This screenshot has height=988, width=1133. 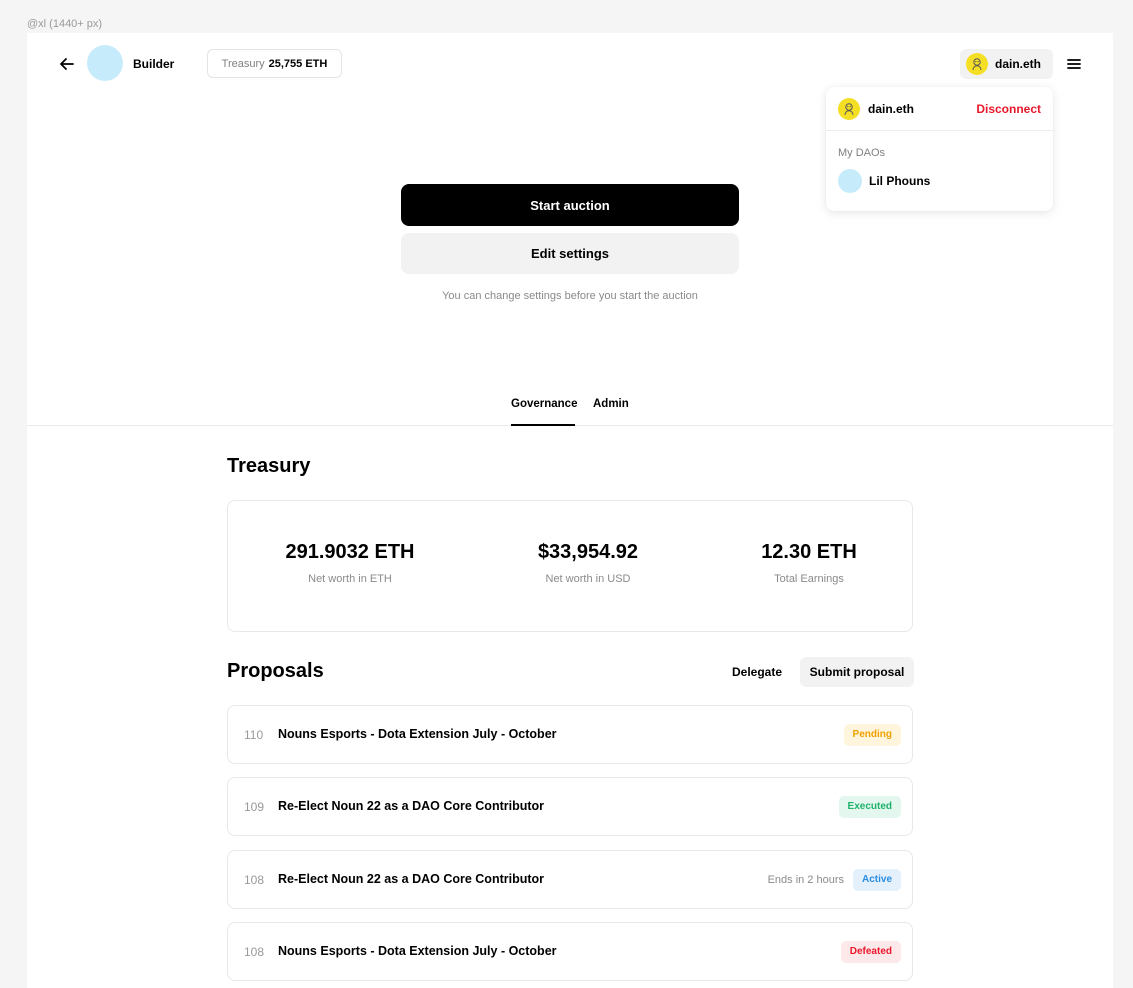 What do you see at coordinates (243, 63) in the screenshot?
I see `treasury-pill-label: Treasury` at bounding box center [243, 63].